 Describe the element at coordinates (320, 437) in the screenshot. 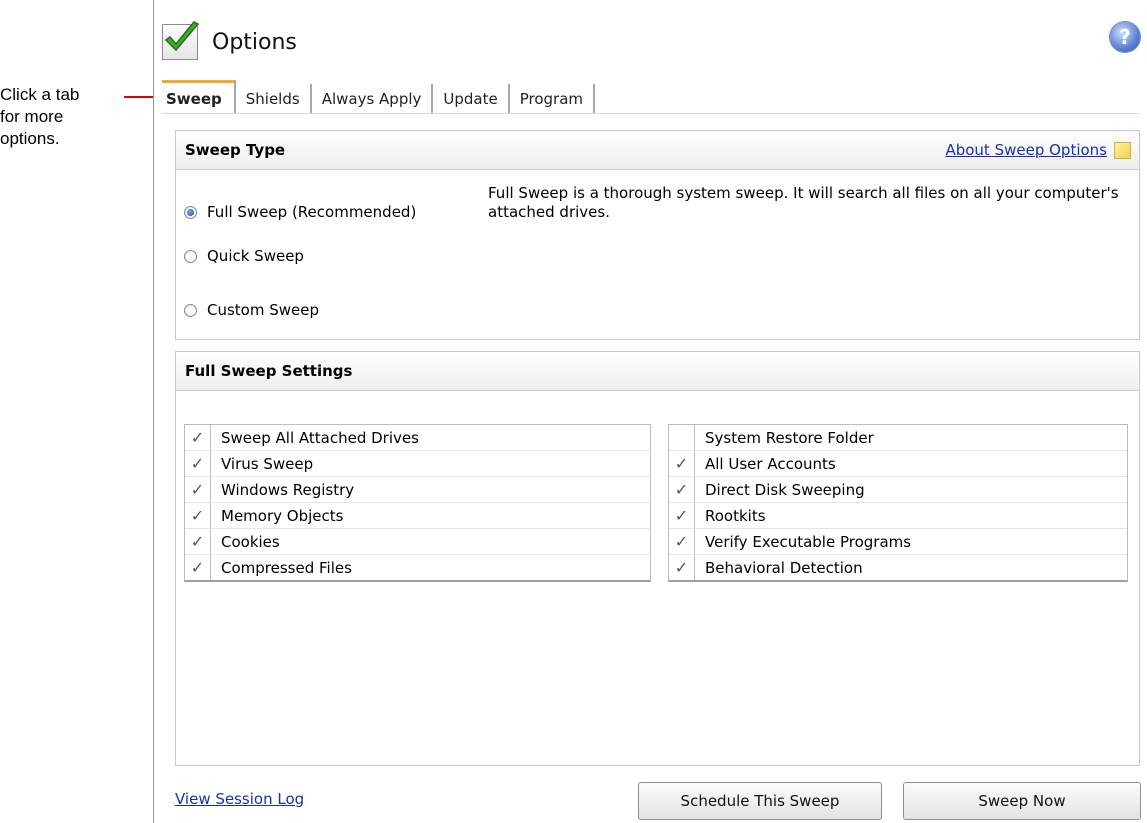

I see `setting-label: Sweep All Attached Drives` at that location.